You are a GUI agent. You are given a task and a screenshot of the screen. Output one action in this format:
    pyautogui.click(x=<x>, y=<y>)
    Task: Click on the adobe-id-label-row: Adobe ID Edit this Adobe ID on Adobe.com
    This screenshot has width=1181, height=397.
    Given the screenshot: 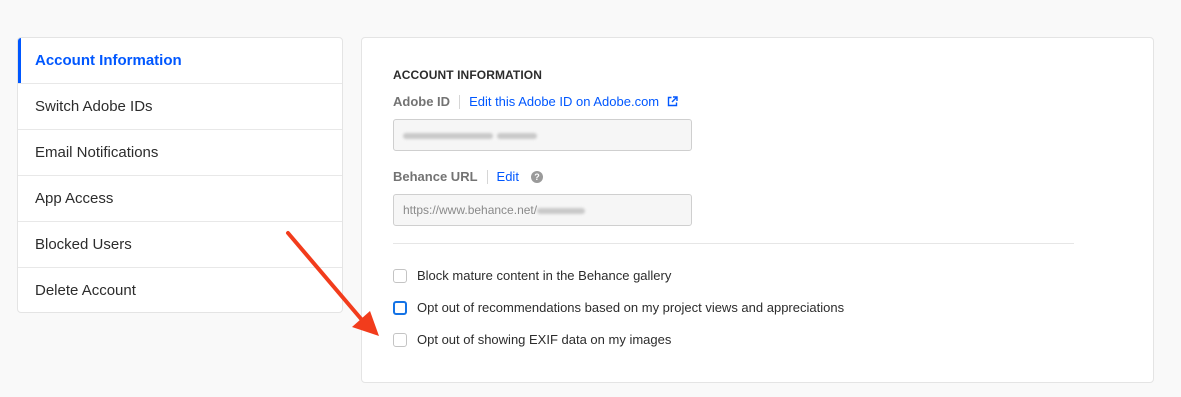 What is the action you would take?
    pyautogui.click(x=535, y=101)
    